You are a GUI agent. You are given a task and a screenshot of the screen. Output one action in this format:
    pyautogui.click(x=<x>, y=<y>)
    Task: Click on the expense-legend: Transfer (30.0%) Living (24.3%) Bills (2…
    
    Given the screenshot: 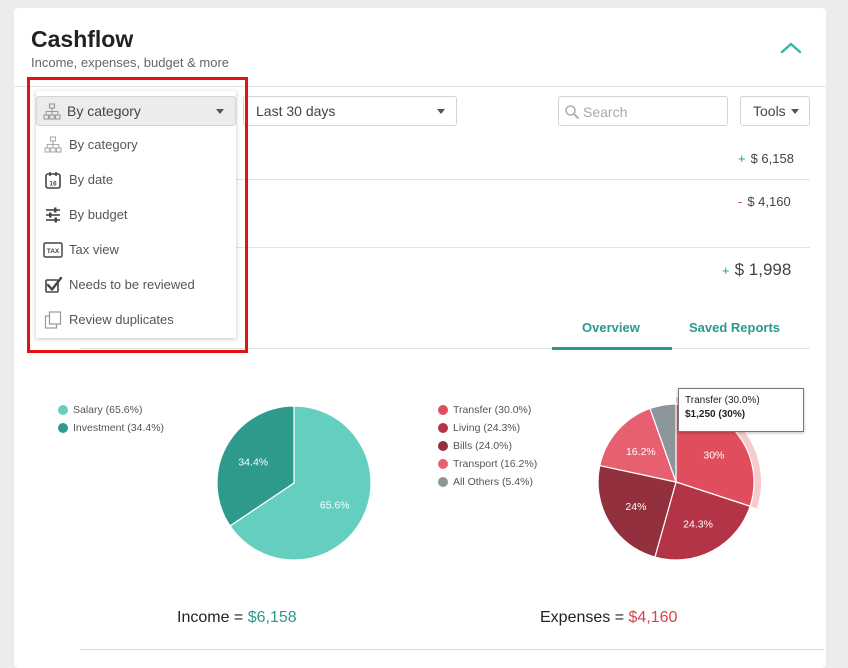 What is the action you would take?
    pyautogui.click(x=487, y=446)
    